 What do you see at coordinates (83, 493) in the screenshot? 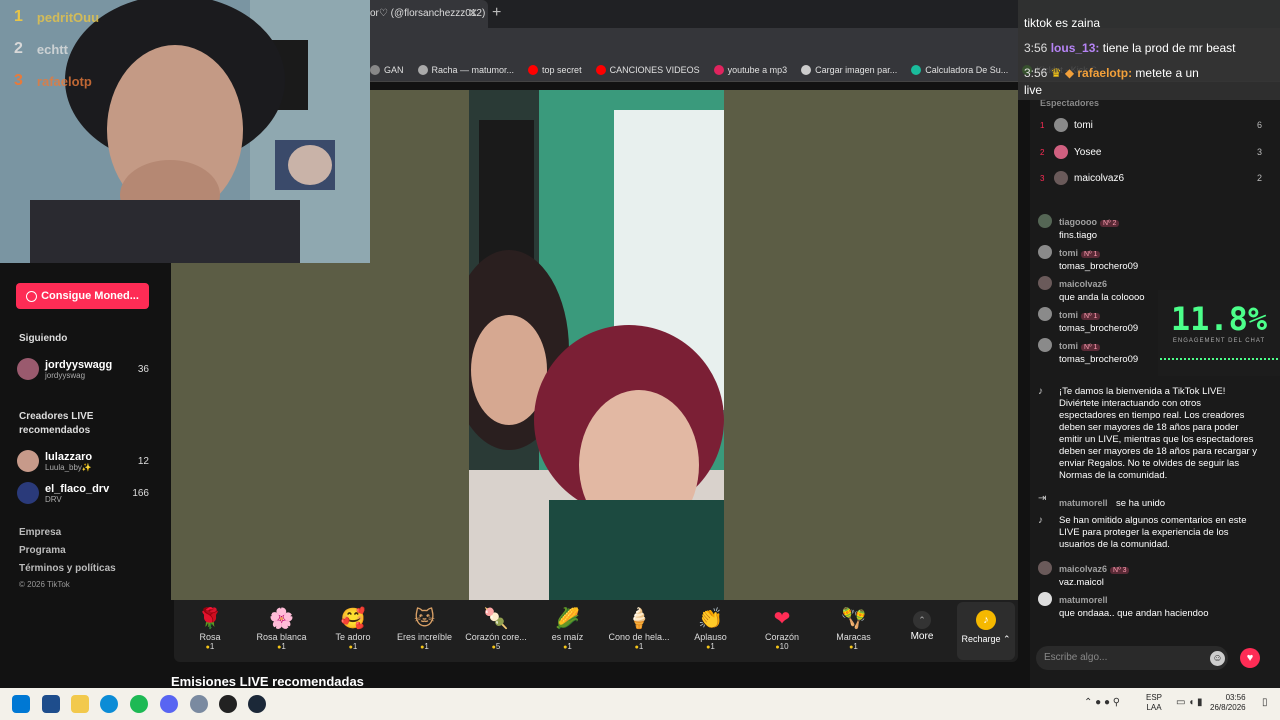
I see `recommended-user: el_flaco_drv DRV 166` at bounding box center [83, 493].